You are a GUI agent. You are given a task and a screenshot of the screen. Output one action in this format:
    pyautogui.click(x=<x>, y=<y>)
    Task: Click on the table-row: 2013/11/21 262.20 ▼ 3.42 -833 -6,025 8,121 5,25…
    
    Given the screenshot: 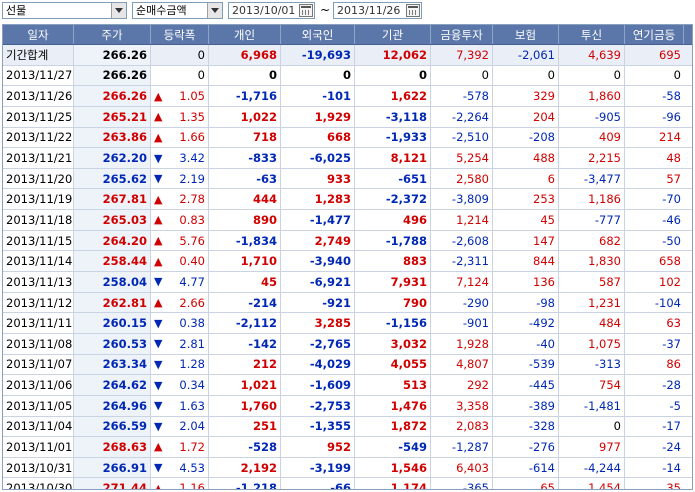 What is the action you would take?
    pyautogui.click(x=347, y=158)
    